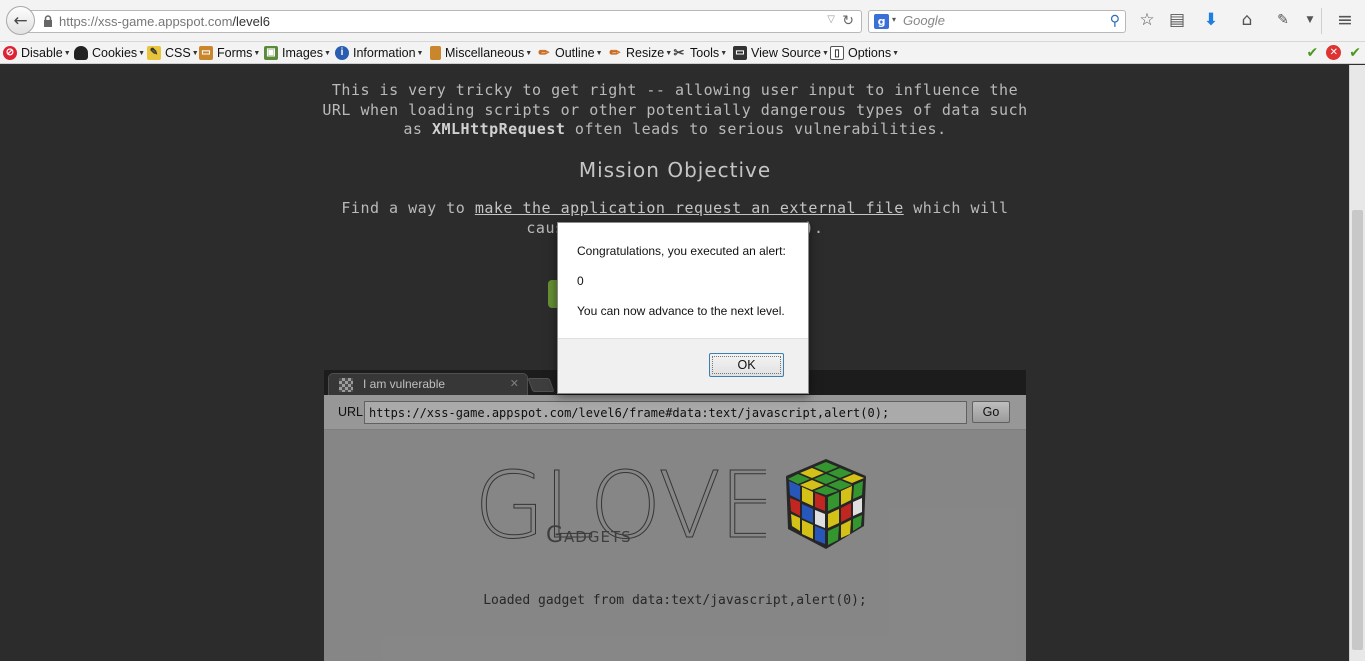  I want to click on wd-css-menu: ✎ CSS ▼, so click(173, 53).